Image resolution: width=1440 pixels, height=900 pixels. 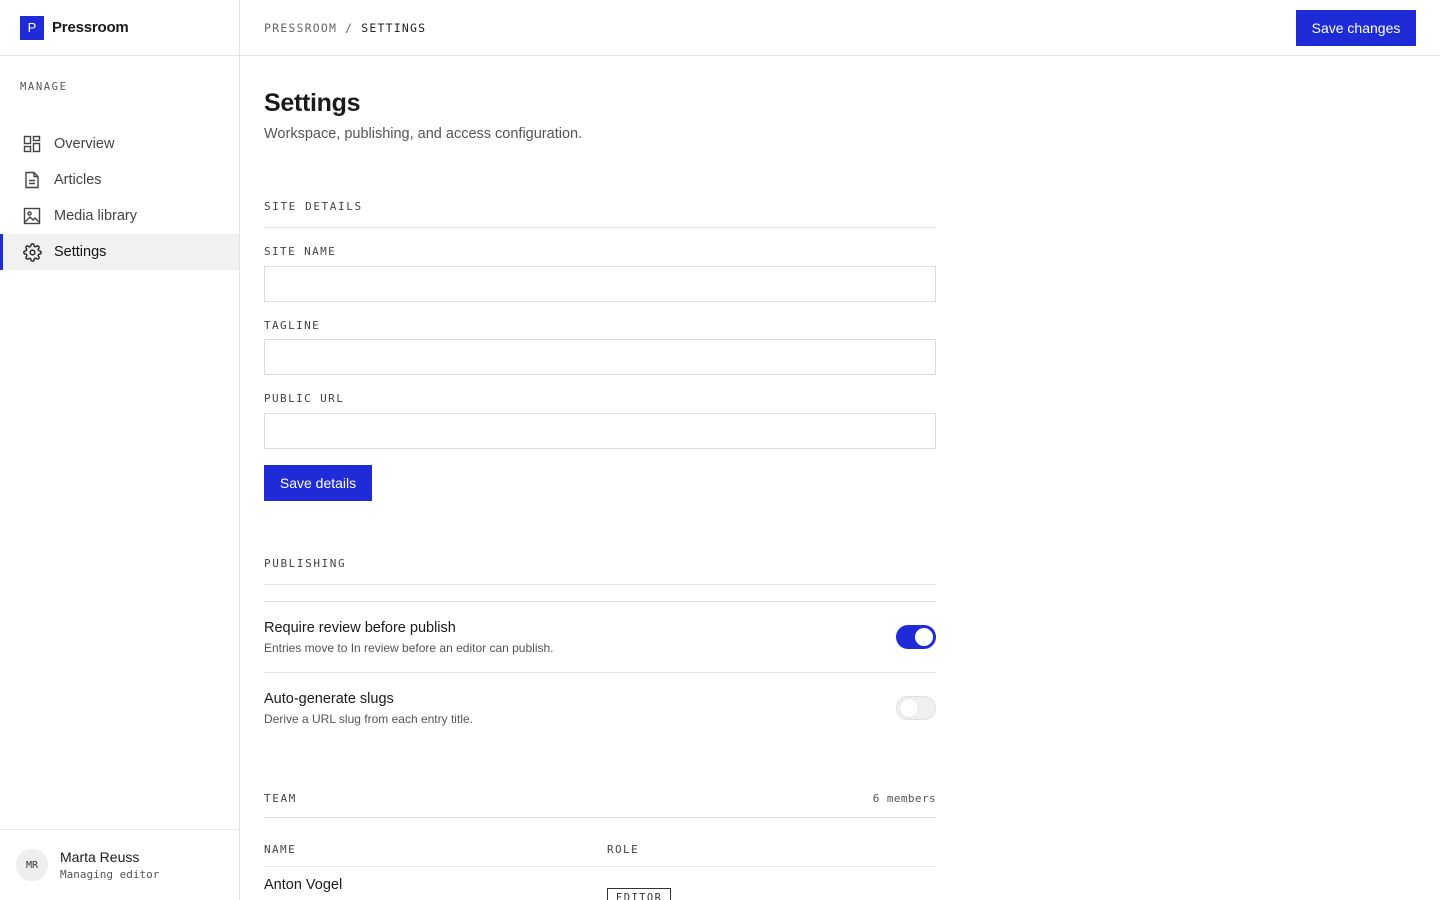 What do you see at coordinates (368, 719) in the screenshot?
I see `toggle-description: Derive a URL slug from each entry title.` at bounding box center [368, 719].